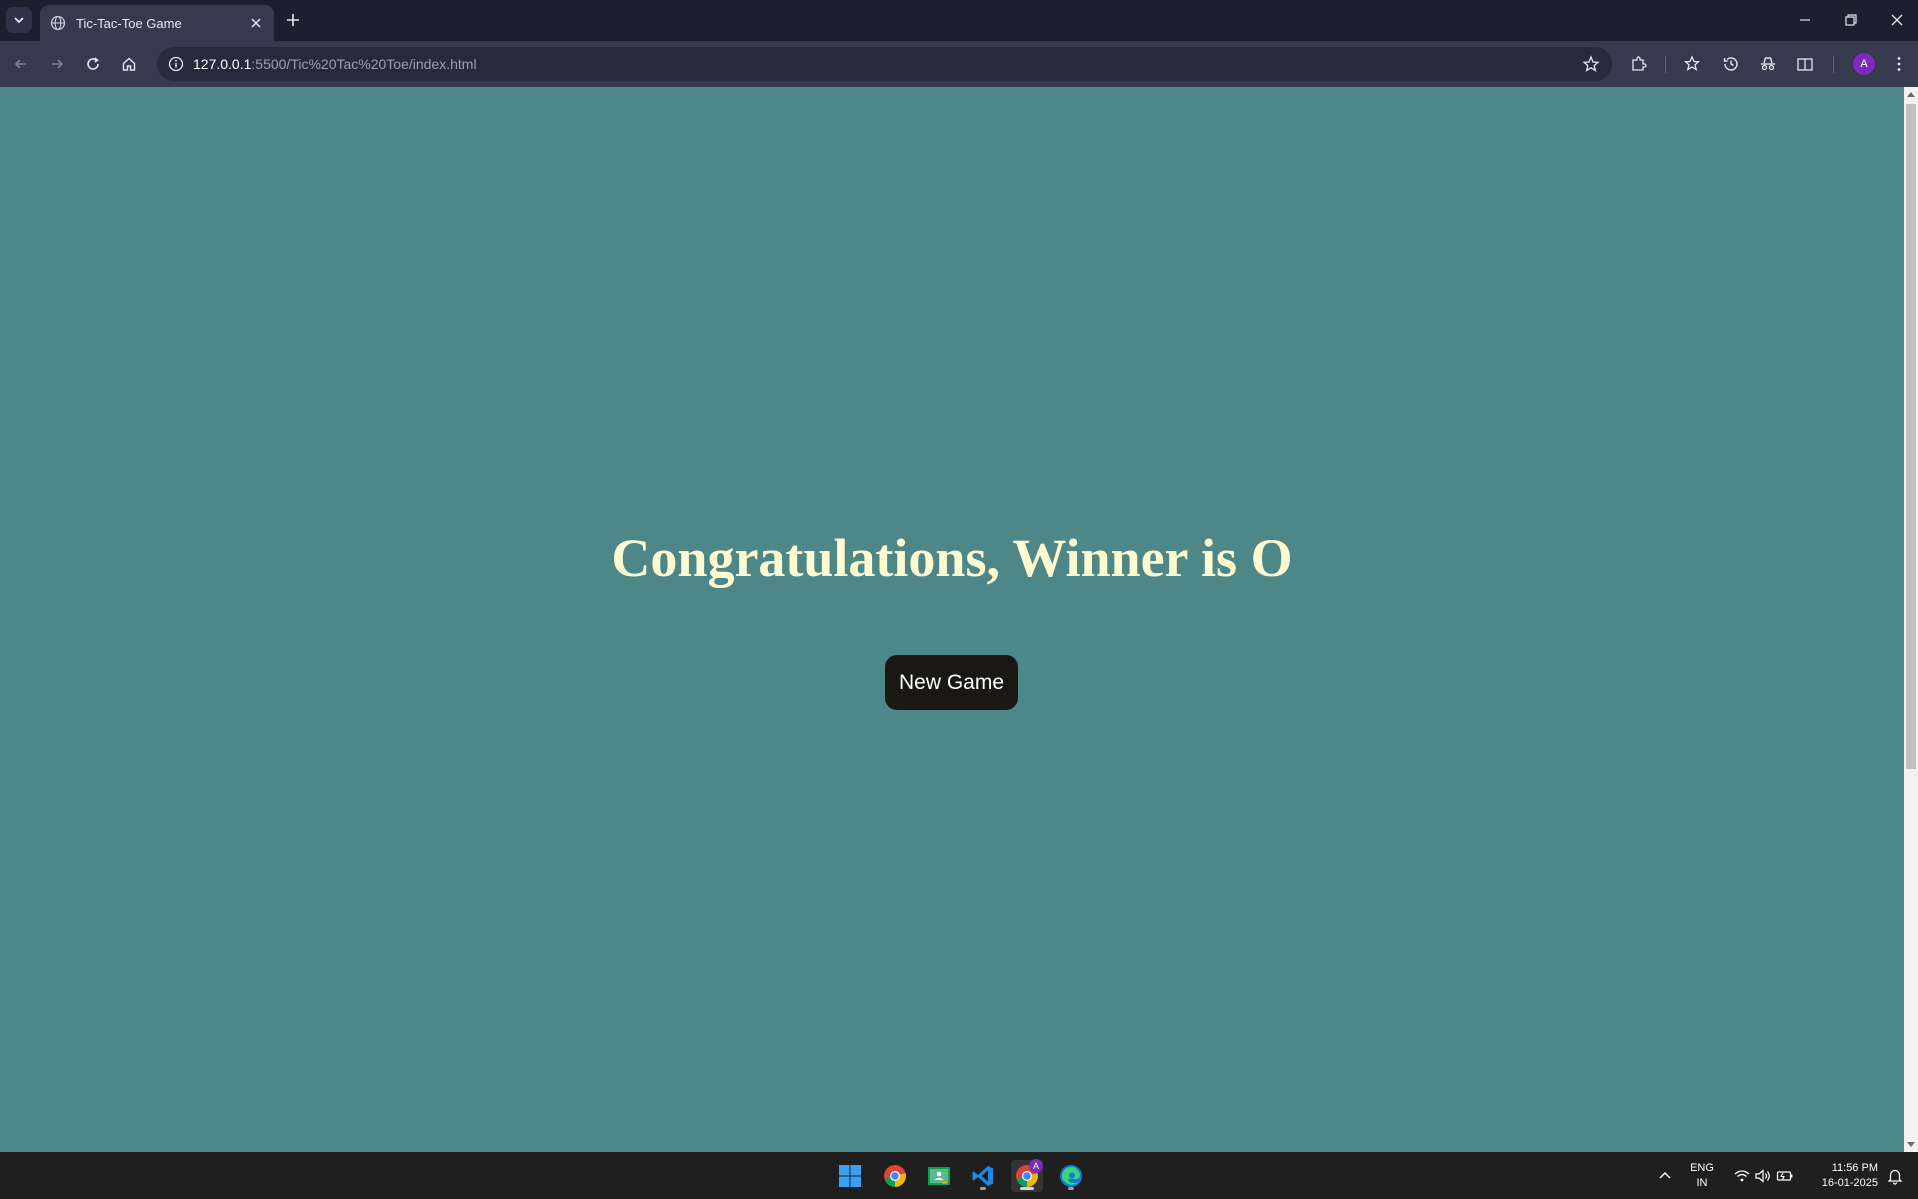  What do you see at coordinates (1702, 1168) in the screenshot?
I see `language-primary: ENG` at bounding box center [1702, 1168].